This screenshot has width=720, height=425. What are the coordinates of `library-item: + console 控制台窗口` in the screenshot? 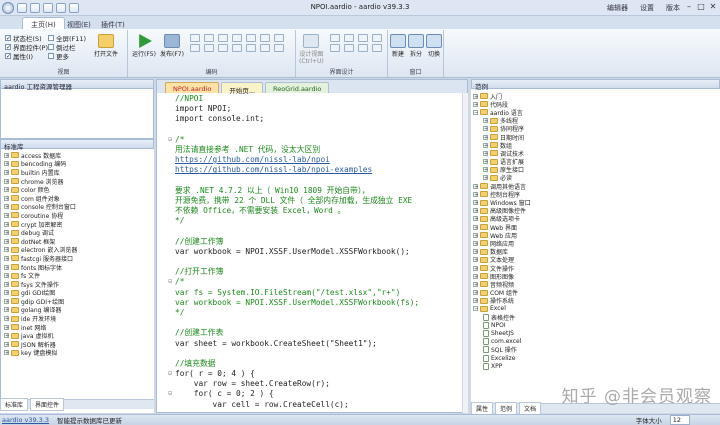 It's located at (77, 207).